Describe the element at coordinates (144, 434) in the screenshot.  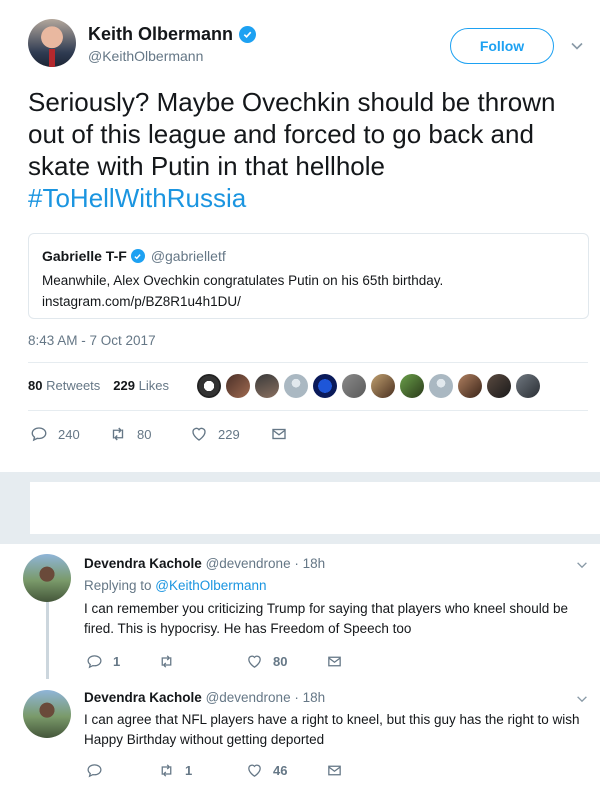
I see `retweet-count: 80` at that location.